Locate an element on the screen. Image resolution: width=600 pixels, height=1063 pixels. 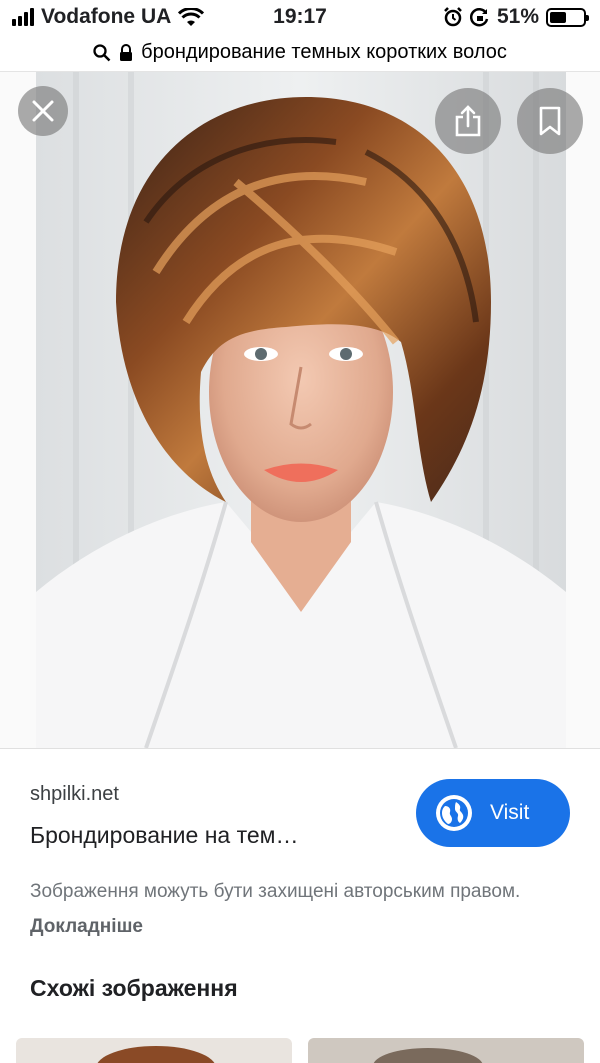
close-icon is located at coordinates (43, 111).